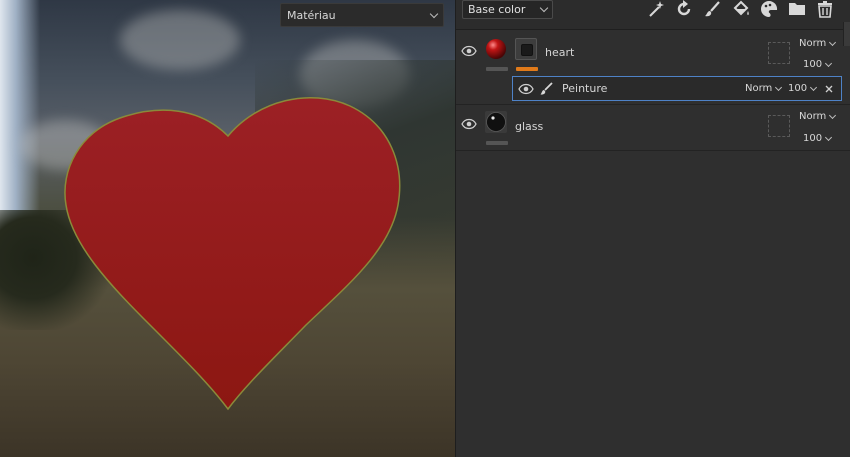  What do you see at coordinates (656, 9) in the screenshot?
I see `magic-wand-icon` at bounding box center [656, 9].